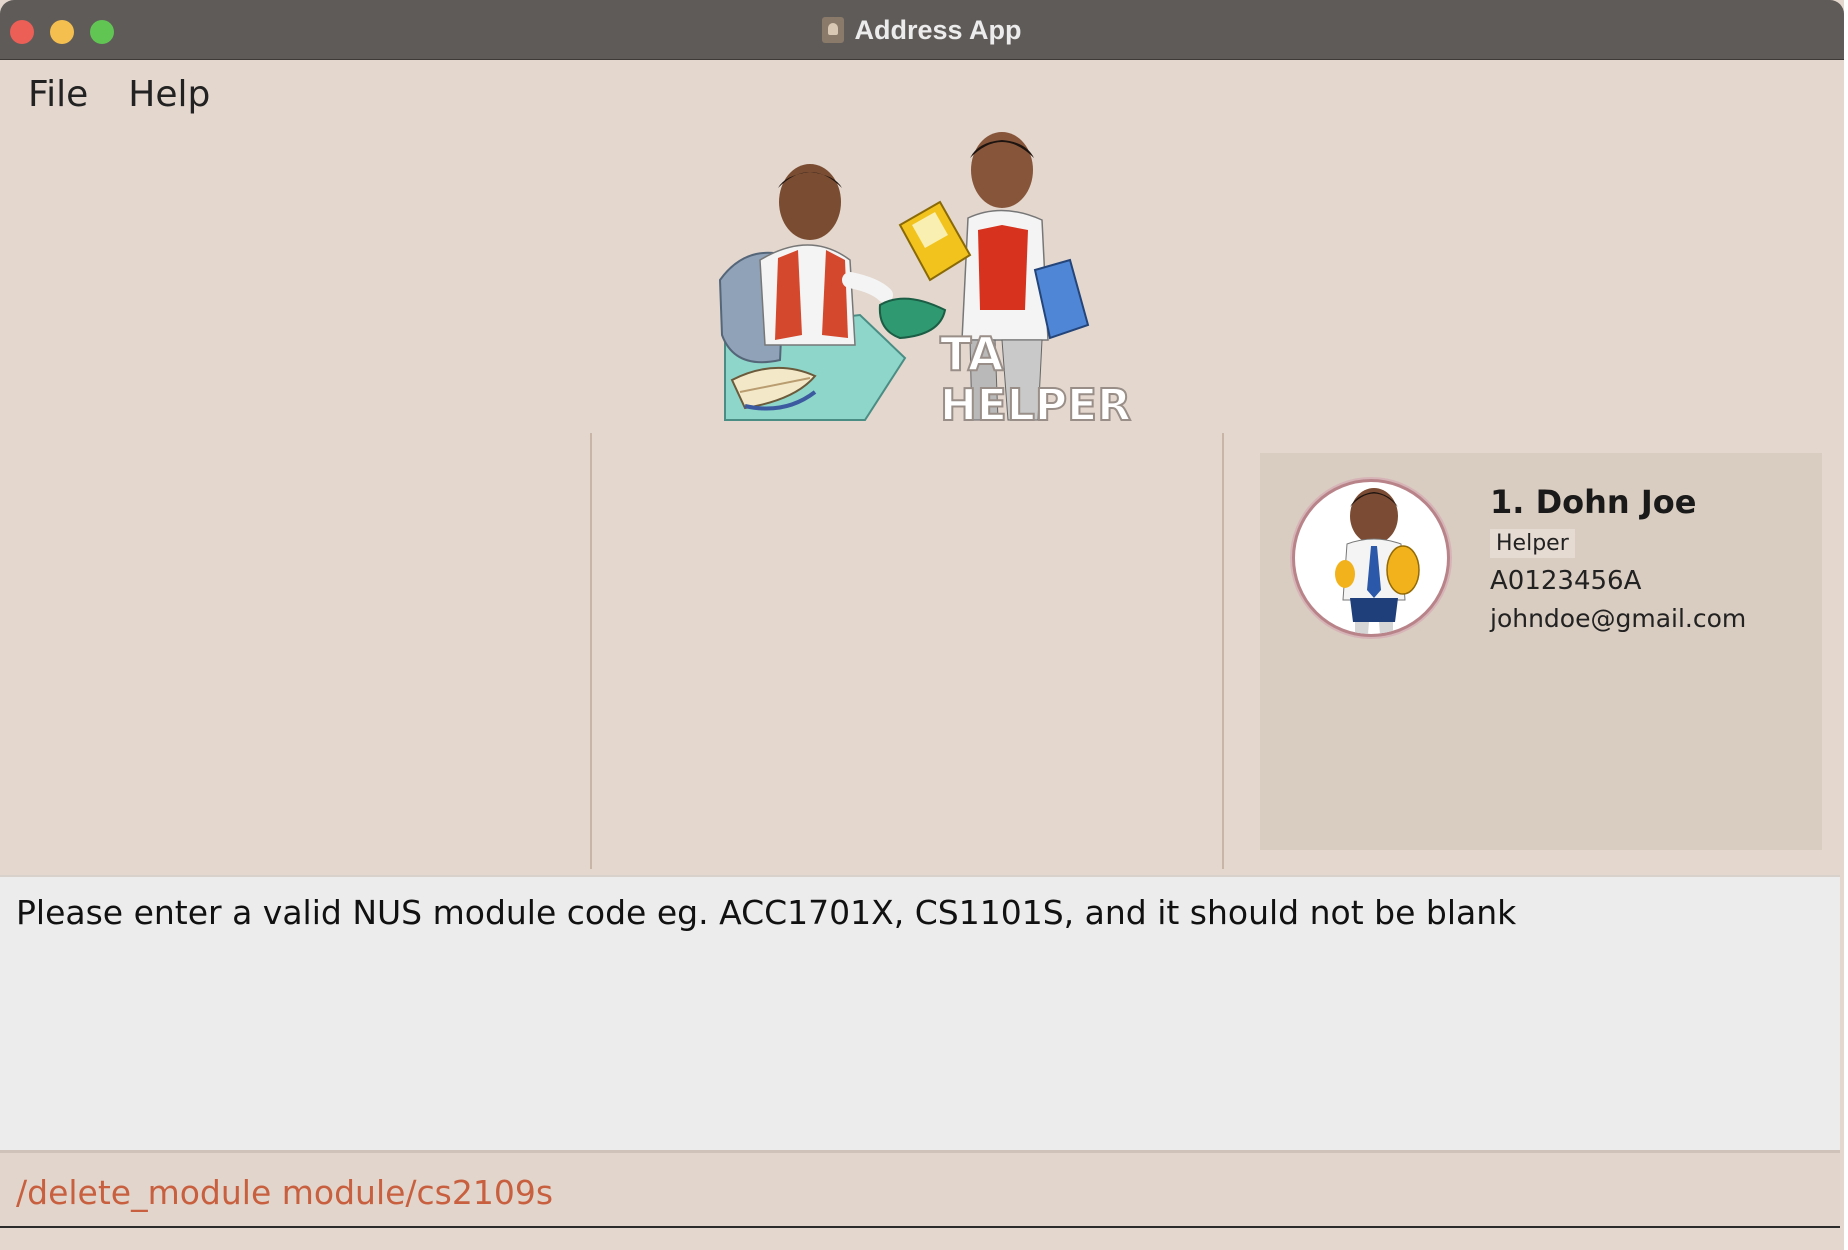  What do you see at coordinates (925, 281) in the screenshot?
I see `ta-helper-logo: TA HELPER` at bounding box center [925, 281].